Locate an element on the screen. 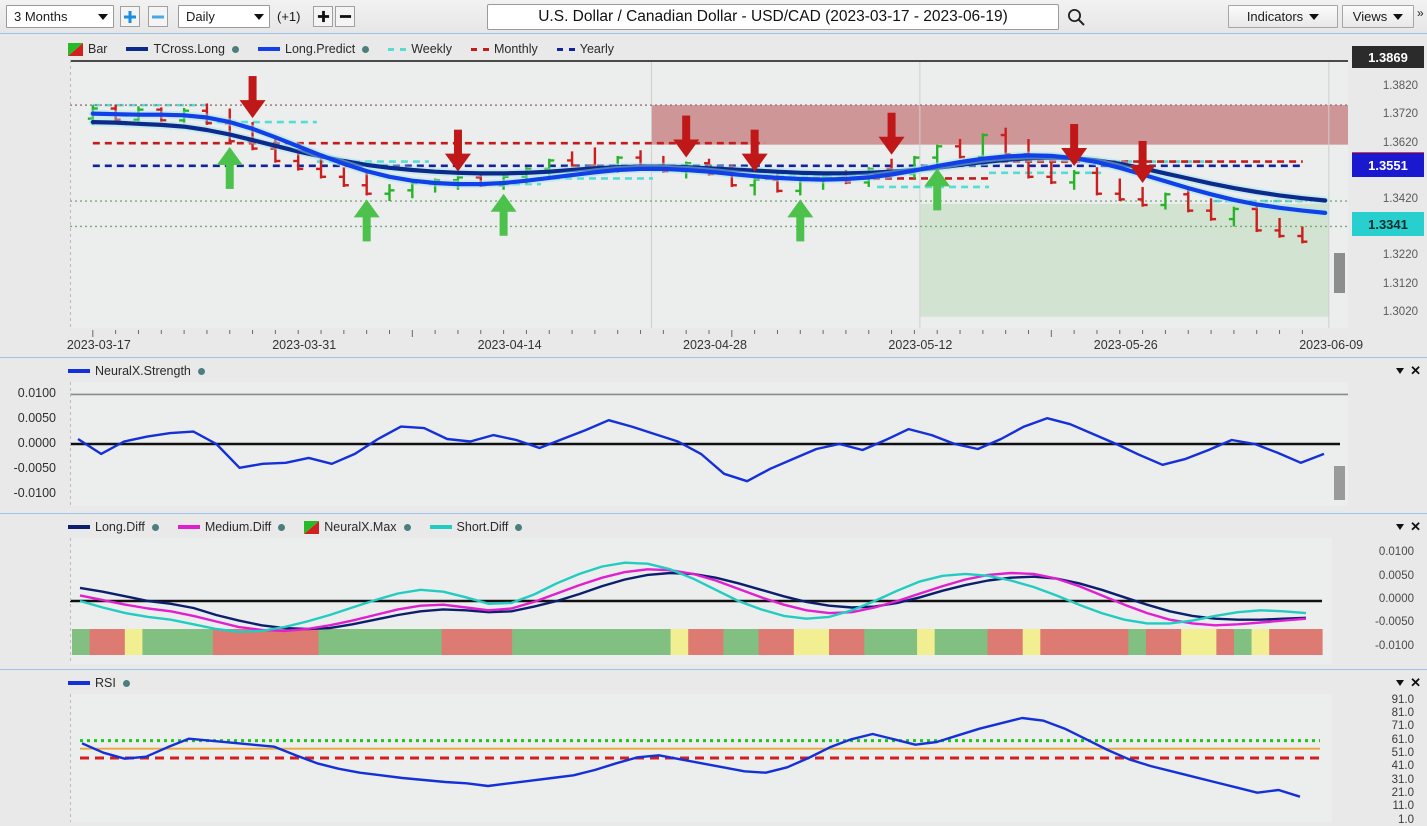 The width and height of the screenshot is (1427, 826). x-axis-tick-label: 2023-06-09 is located at coordinates (1331, 345).